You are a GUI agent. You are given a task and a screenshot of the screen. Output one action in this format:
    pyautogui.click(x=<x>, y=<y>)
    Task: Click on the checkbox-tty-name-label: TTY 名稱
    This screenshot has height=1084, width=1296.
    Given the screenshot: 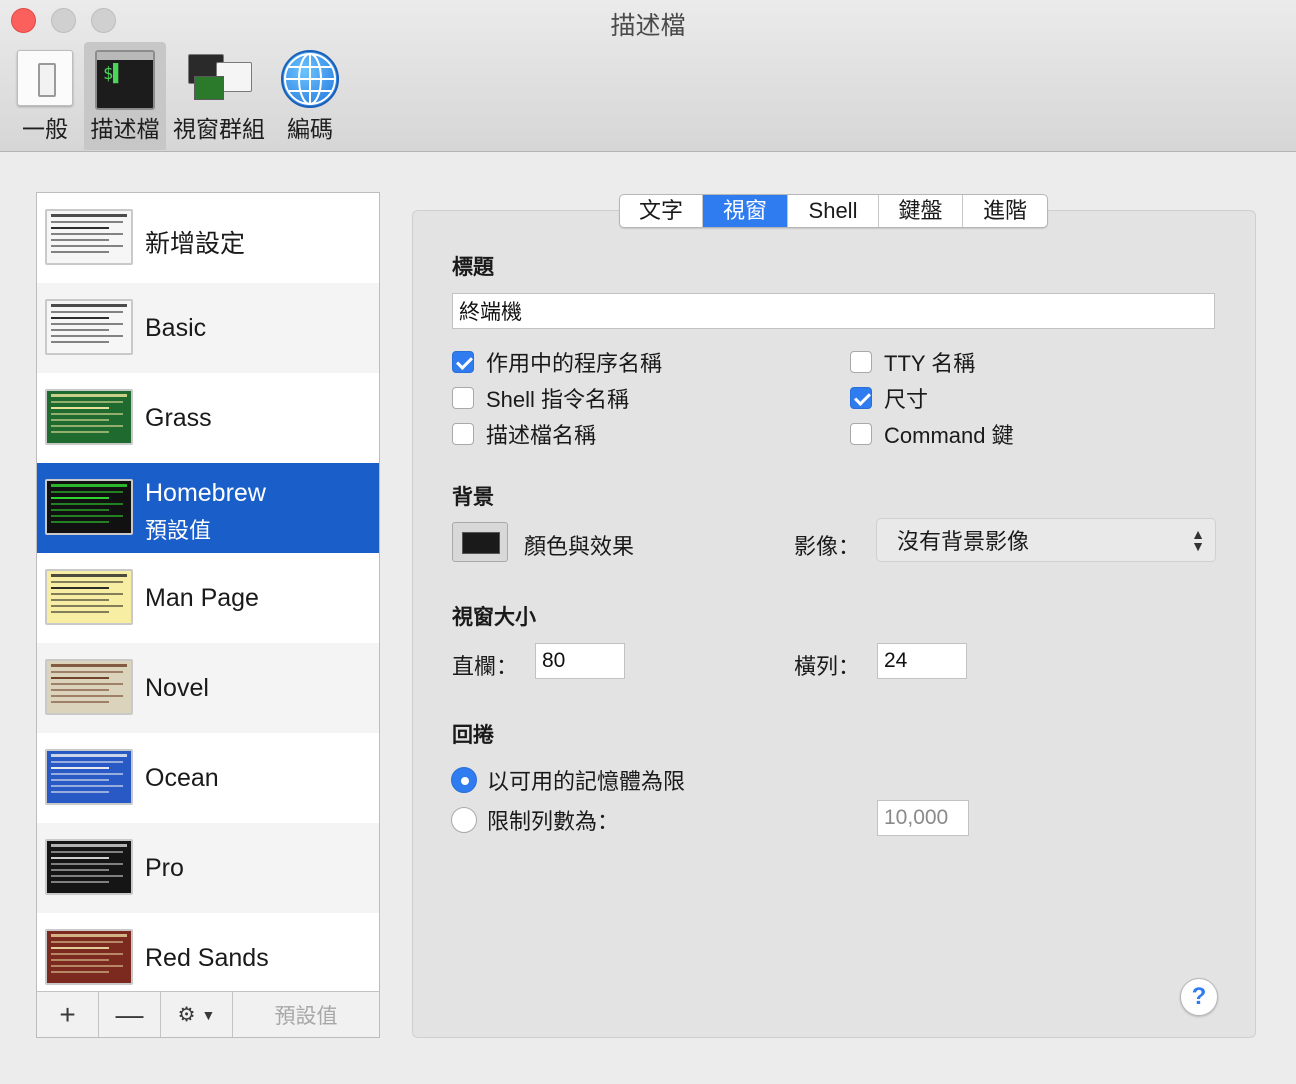 What is the action you would take?
    pyautogui.click(x=930, y=363)
    